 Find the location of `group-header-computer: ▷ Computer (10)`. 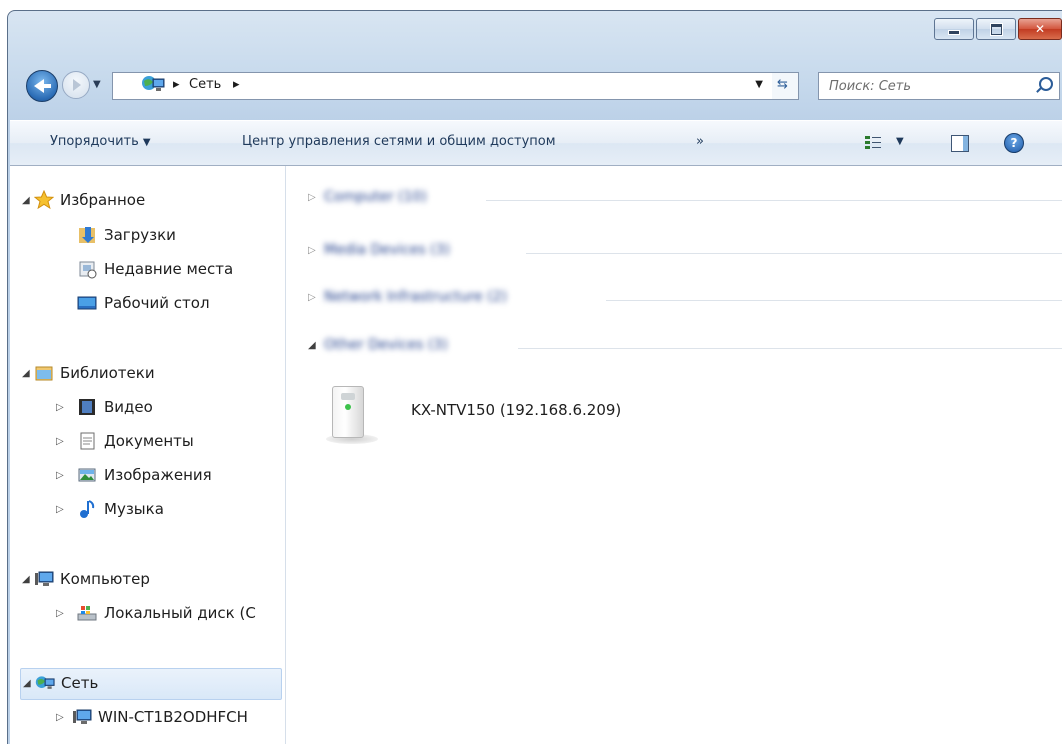

group-header-computer: ▷ Computer (10) is located at coordinates (674, 201).